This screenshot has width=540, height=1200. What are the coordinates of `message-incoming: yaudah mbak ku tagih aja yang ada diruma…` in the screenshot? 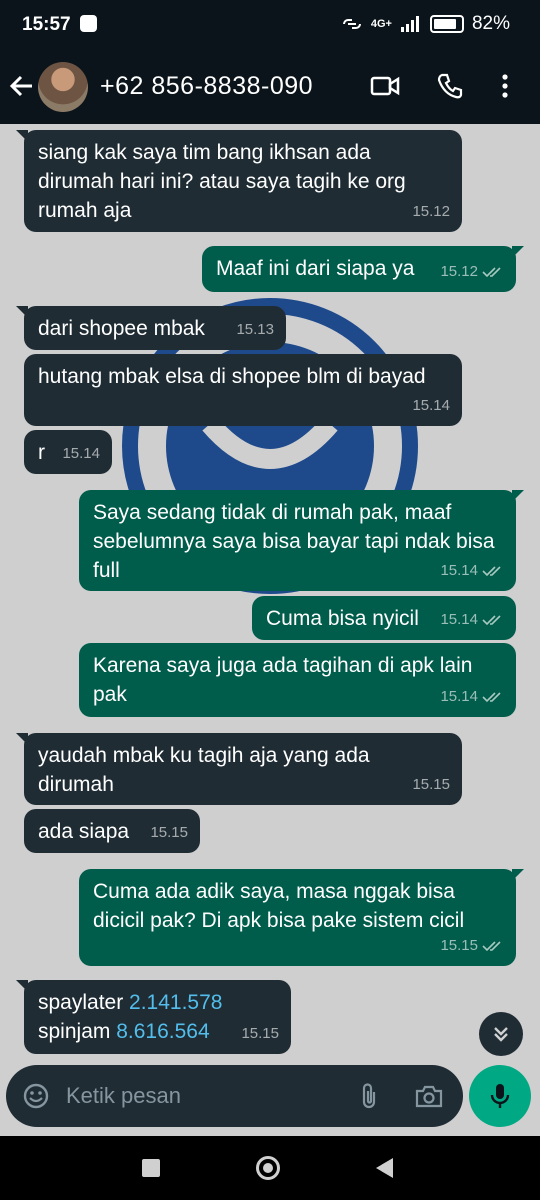 It's located at (239, 769).